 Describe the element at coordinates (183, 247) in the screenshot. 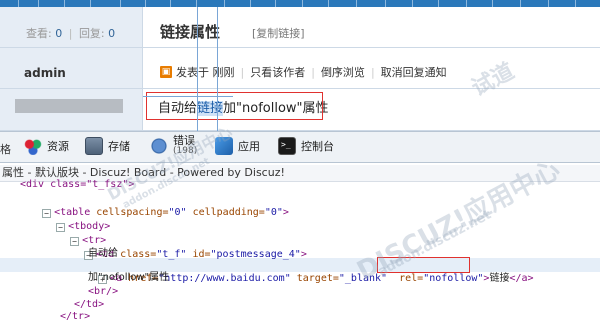

I see `dom-line: − <td class="t_f" id="postmessage_4">` at that location.